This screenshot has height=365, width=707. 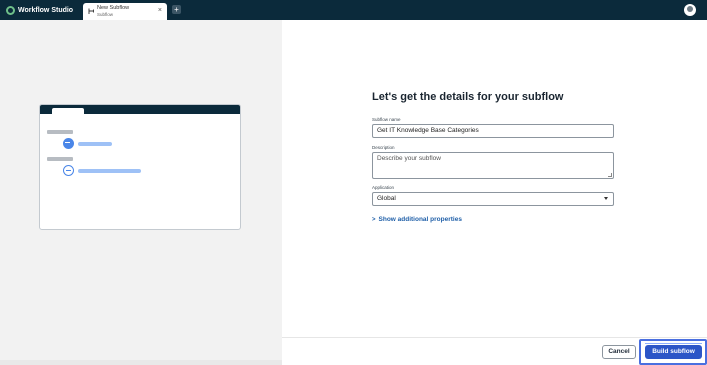 What do you see at coordinates (353, 10) in the screenshot?
I see `top-navigation-bar: Workflow Studio New Subflow Subflow × +` at bounding box center [353, 10].